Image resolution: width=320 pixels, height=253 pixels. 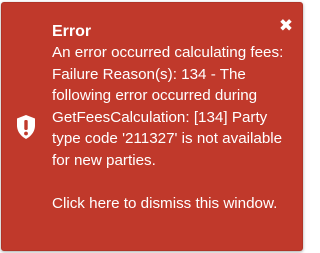 I want to click on dismiss-link: Click here to dismiss this window., so click(x=174, y=204).